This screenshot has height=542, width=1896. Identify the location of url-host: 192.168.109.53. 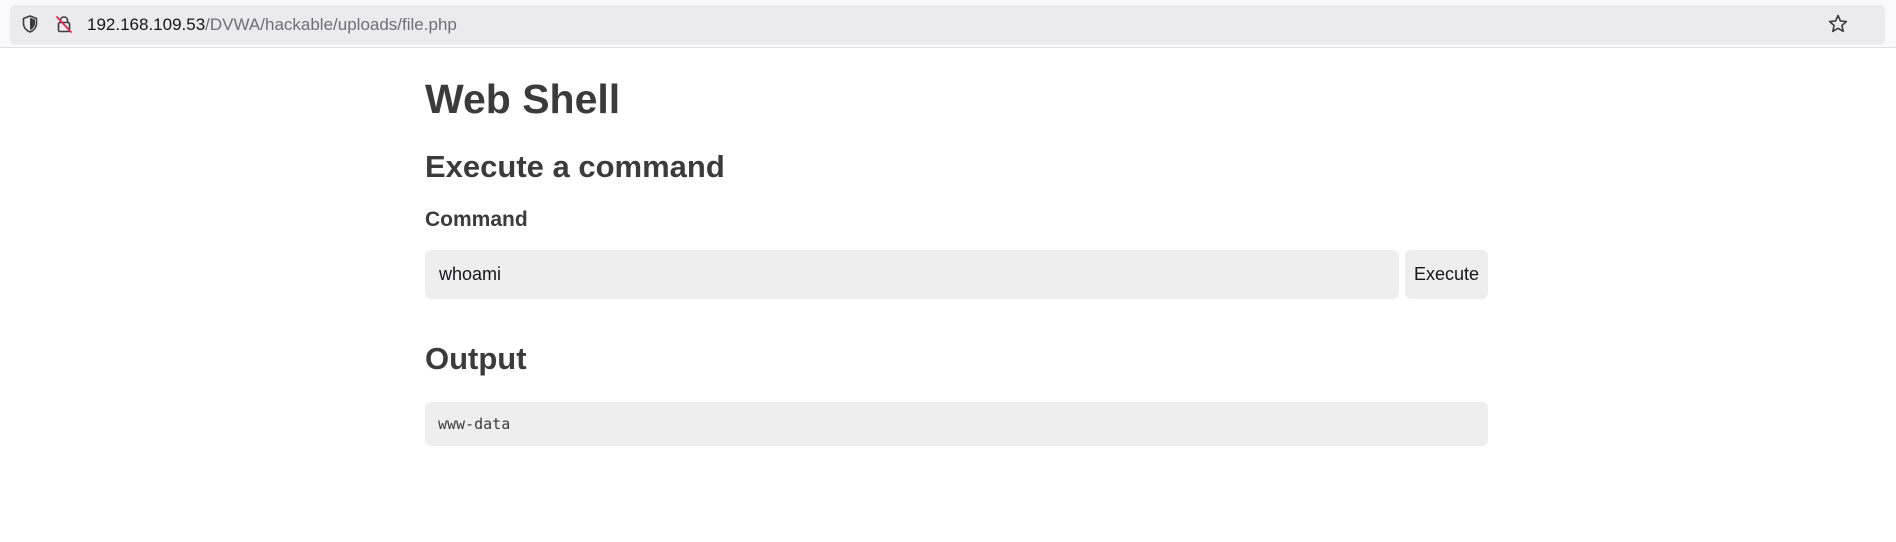
(146, 24).